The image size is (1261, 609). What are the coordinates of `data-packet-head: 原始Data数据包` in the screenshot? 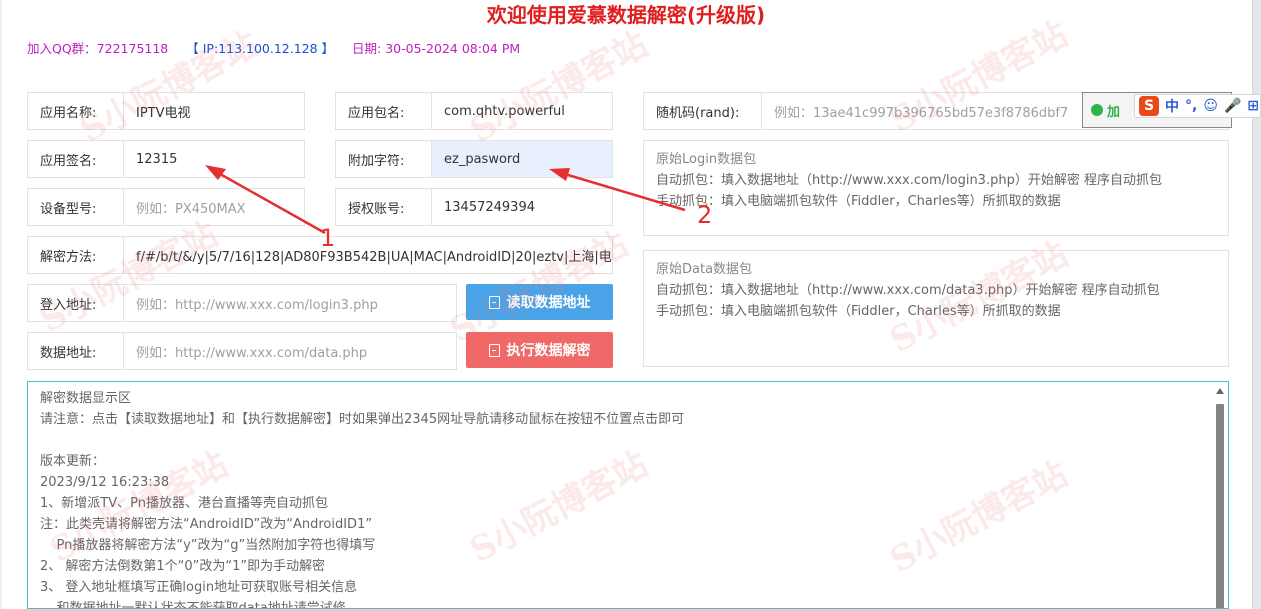 It's located at (704, 269).